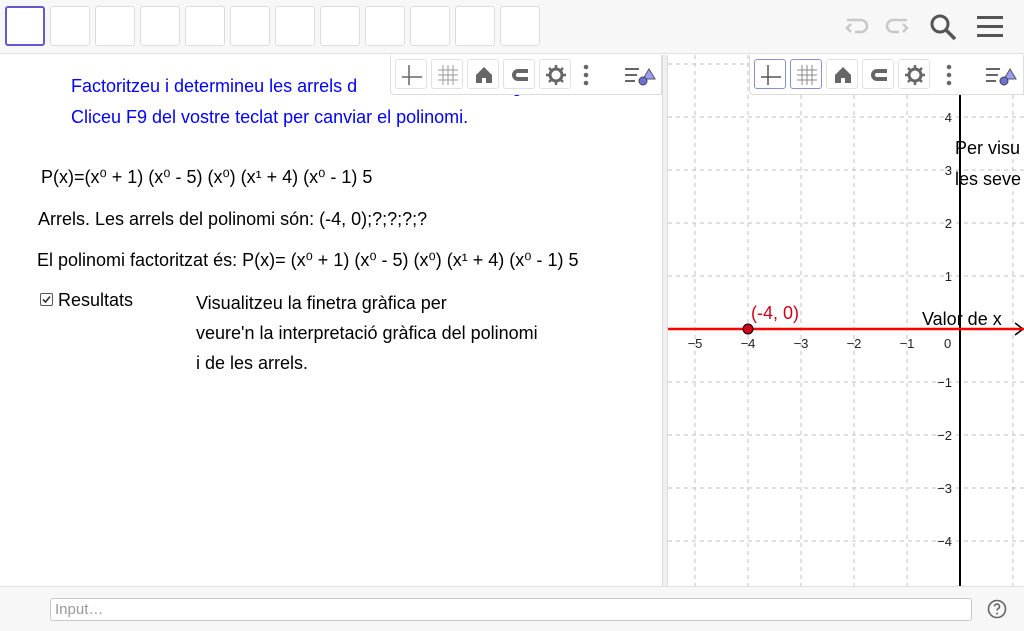  What do you see at coordinates (948, 117) in the screenshot?
I see `y-tick-label: 4` at bounding box center [948, 117].